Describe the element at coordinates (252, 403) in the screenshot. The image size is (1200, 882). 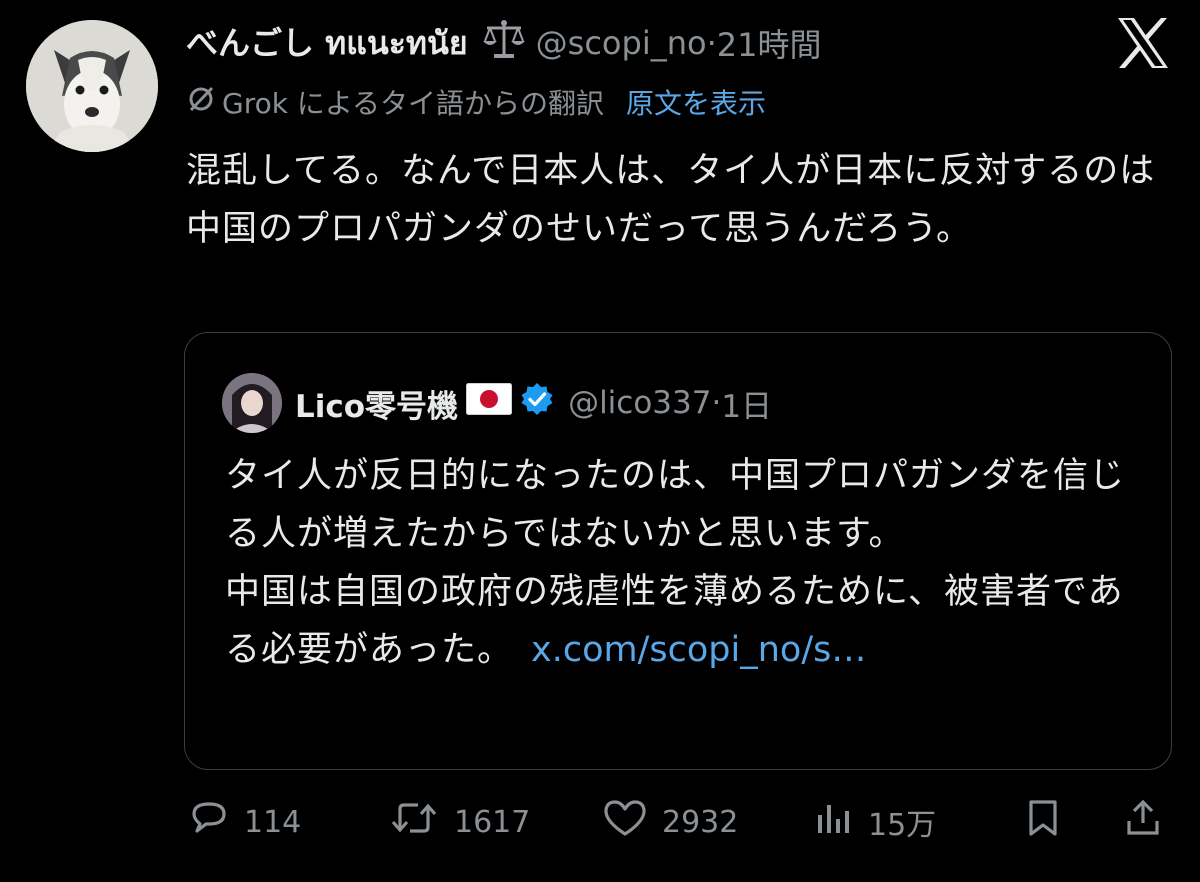
I see `quoted-author-avatar` at that location.